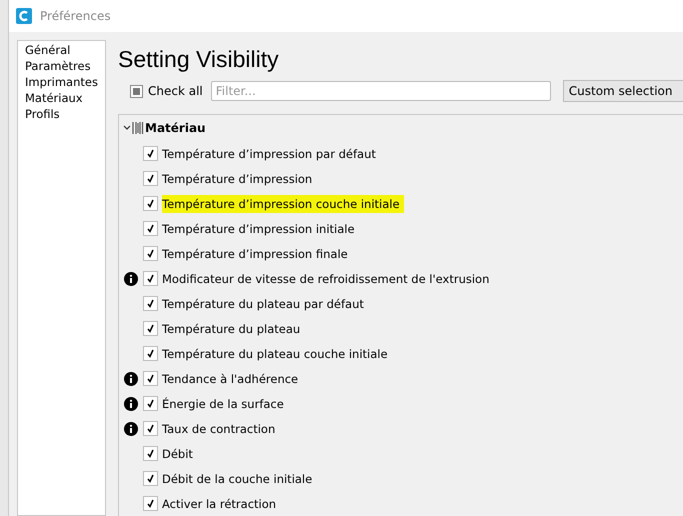 The width and height of the screenshot is (683, 516). Describe the element at coordinates (223, 404) in the screenshot. I see `setting-label: Énergie de la surface` at that location.